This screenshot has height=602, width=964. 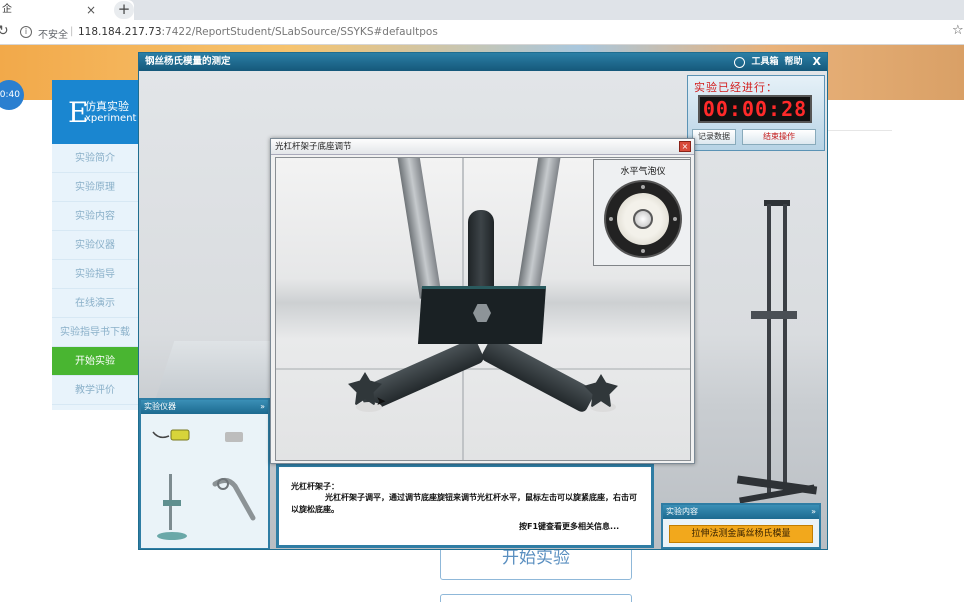 What do you see at coordinates (95, 303) in the screenshot?
I see `sidebar-item-demo: 在线演示` at bounding box center [95, 303].